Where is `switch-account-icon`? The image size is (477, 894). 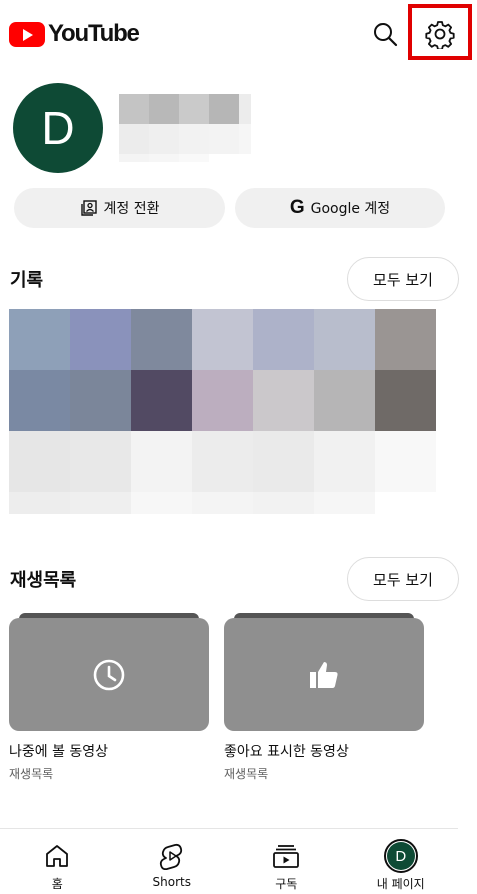
switch-account-icon is located at coordinates (88, 208).